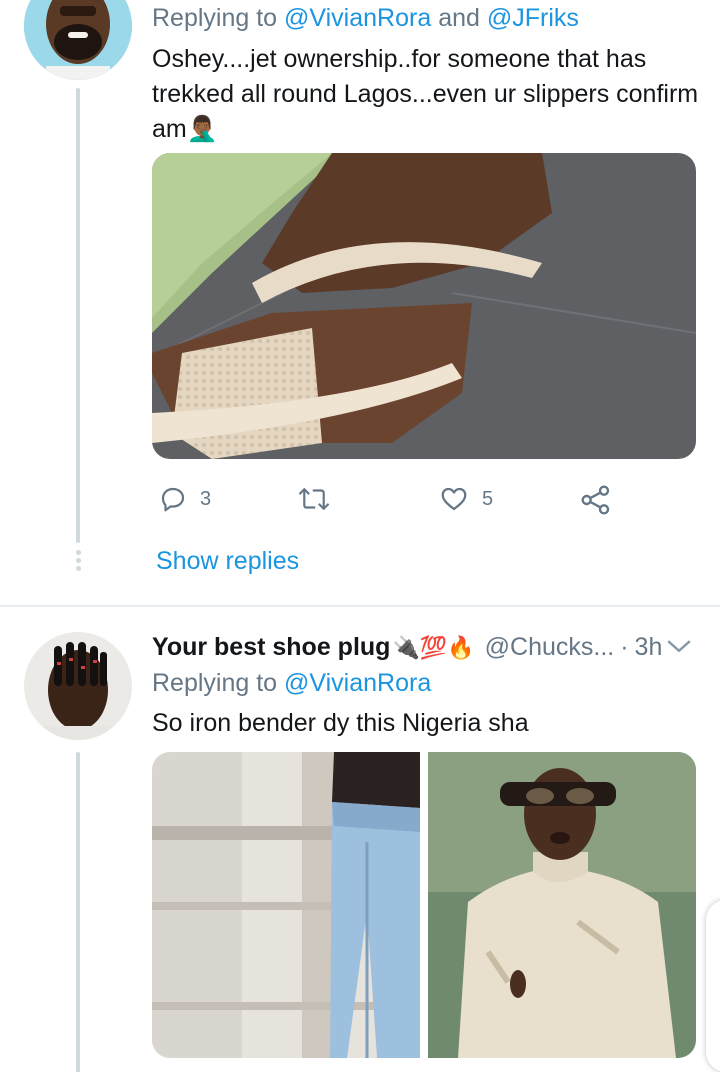 The height and width of the screenshot is (1072, 720). I want to click on jeans-photo, so click(286, 905).